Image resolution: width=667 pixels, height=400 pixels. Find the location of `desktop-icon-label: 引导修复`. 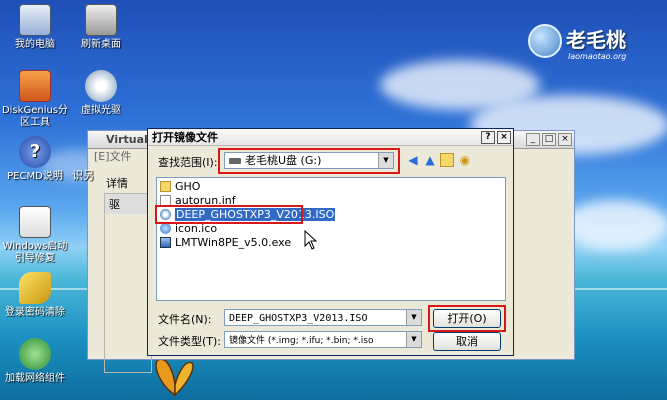

desktop-icon-label: 引导修复 is located at coordinates (35, 258).